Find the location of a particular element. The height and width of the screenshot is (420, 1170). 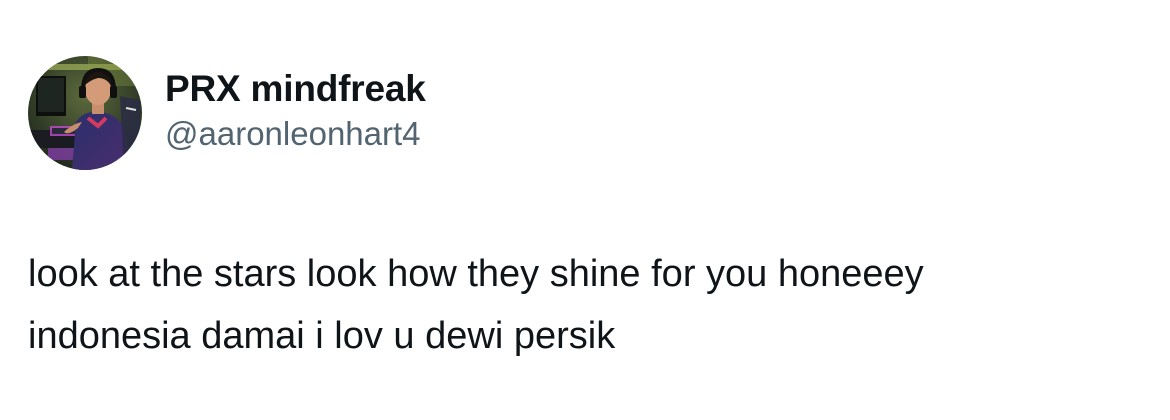

tweet-text-line: indonesia damai i lov u dewi persik is located at coordinates (322, 336).